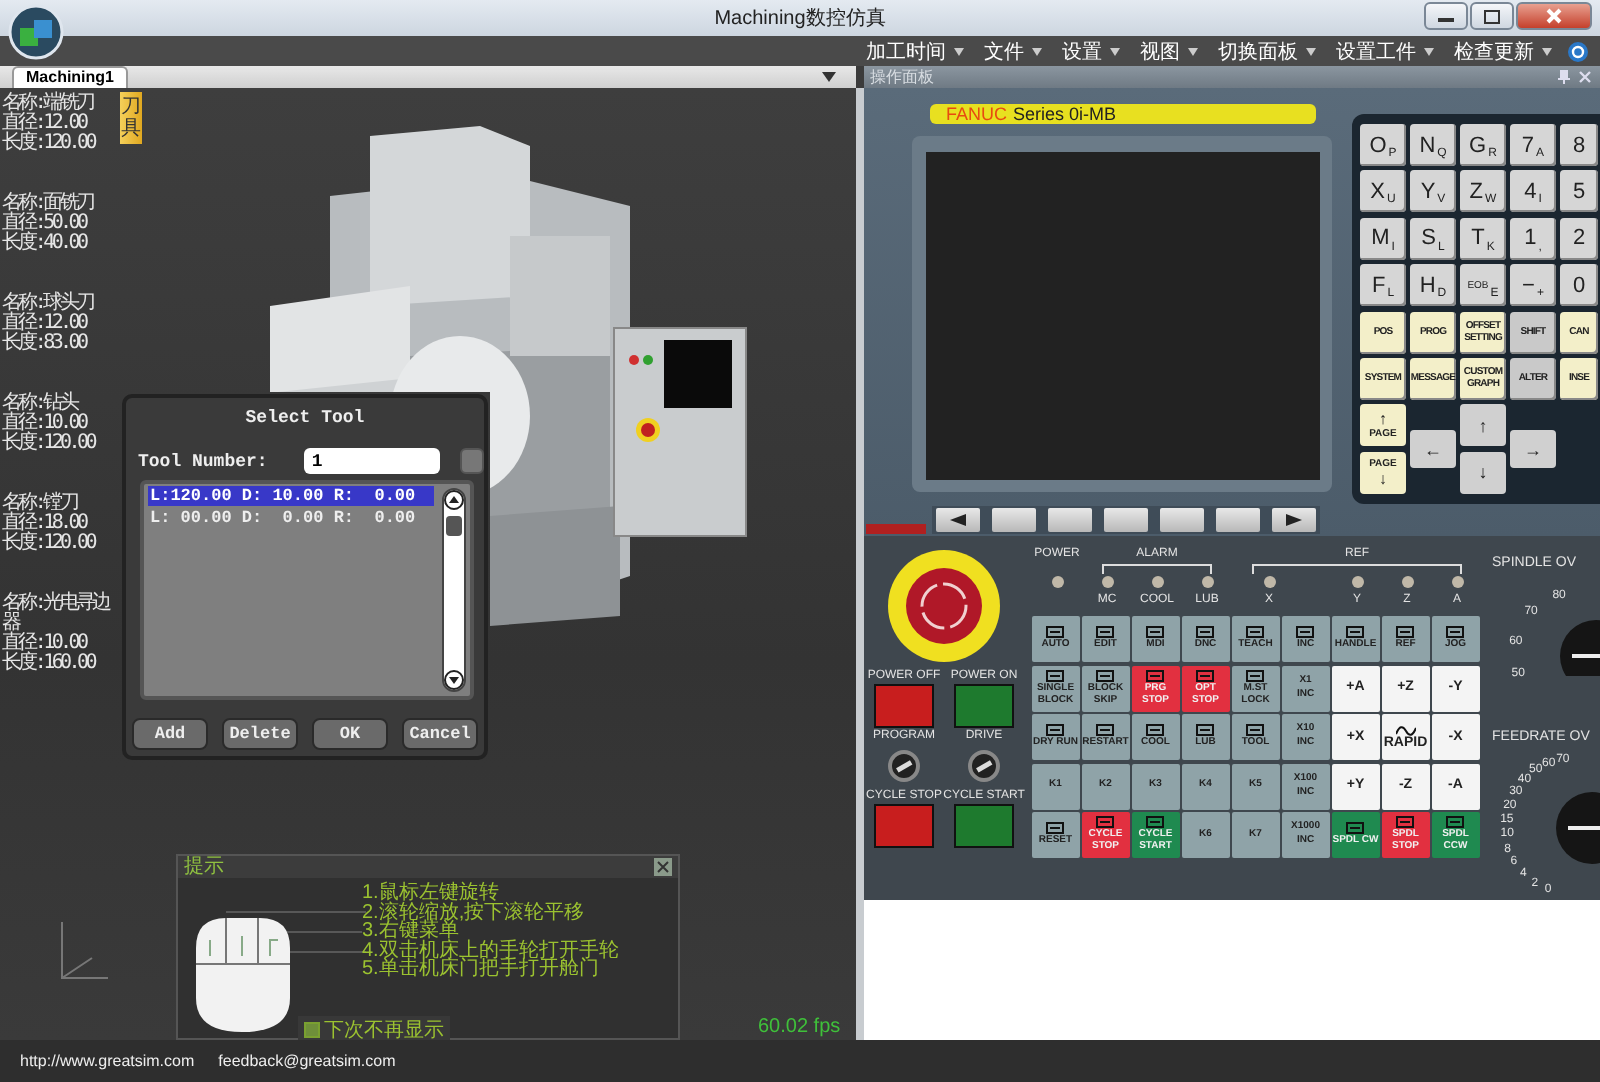 The width and height of the screenshot is (1600, 1082). I want to click on hint-checkbox: 下次不再显示, so click(374, 1028).